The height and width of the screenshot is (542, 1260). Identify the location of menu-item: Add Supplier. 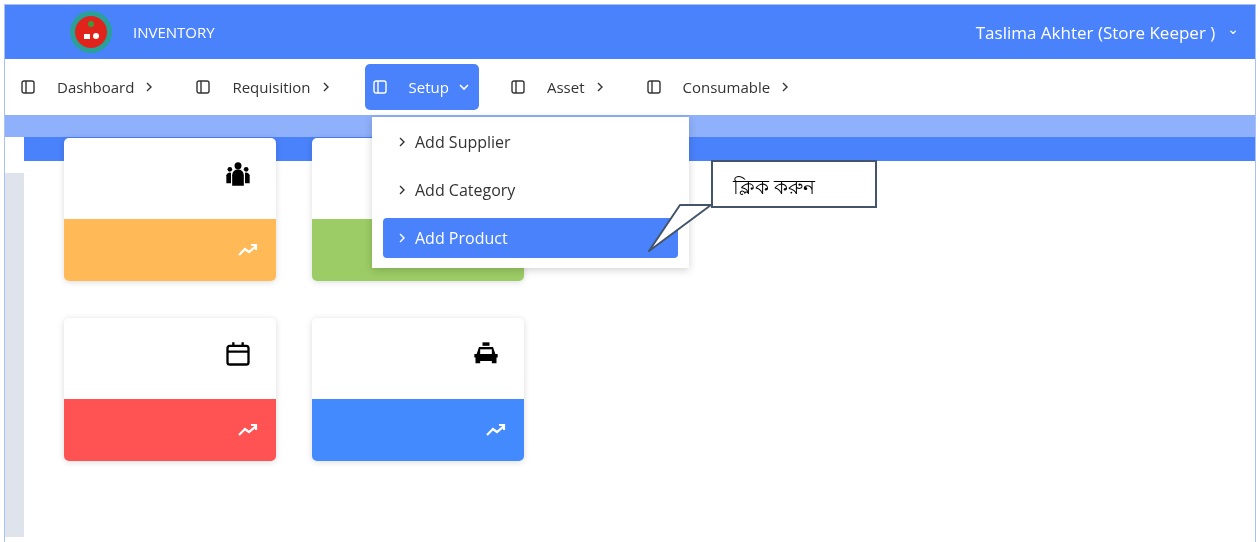
(530, 142).